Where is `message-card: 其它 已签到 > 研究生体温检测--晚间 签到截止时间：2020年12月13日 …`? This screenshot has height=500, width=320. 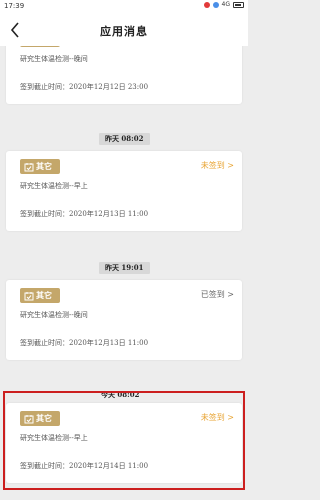
message-card: 其它 已签到 > 研究生体温检测--晚间 签到截止时间：2020年12月13日 … is located at coordinates (124, 320).